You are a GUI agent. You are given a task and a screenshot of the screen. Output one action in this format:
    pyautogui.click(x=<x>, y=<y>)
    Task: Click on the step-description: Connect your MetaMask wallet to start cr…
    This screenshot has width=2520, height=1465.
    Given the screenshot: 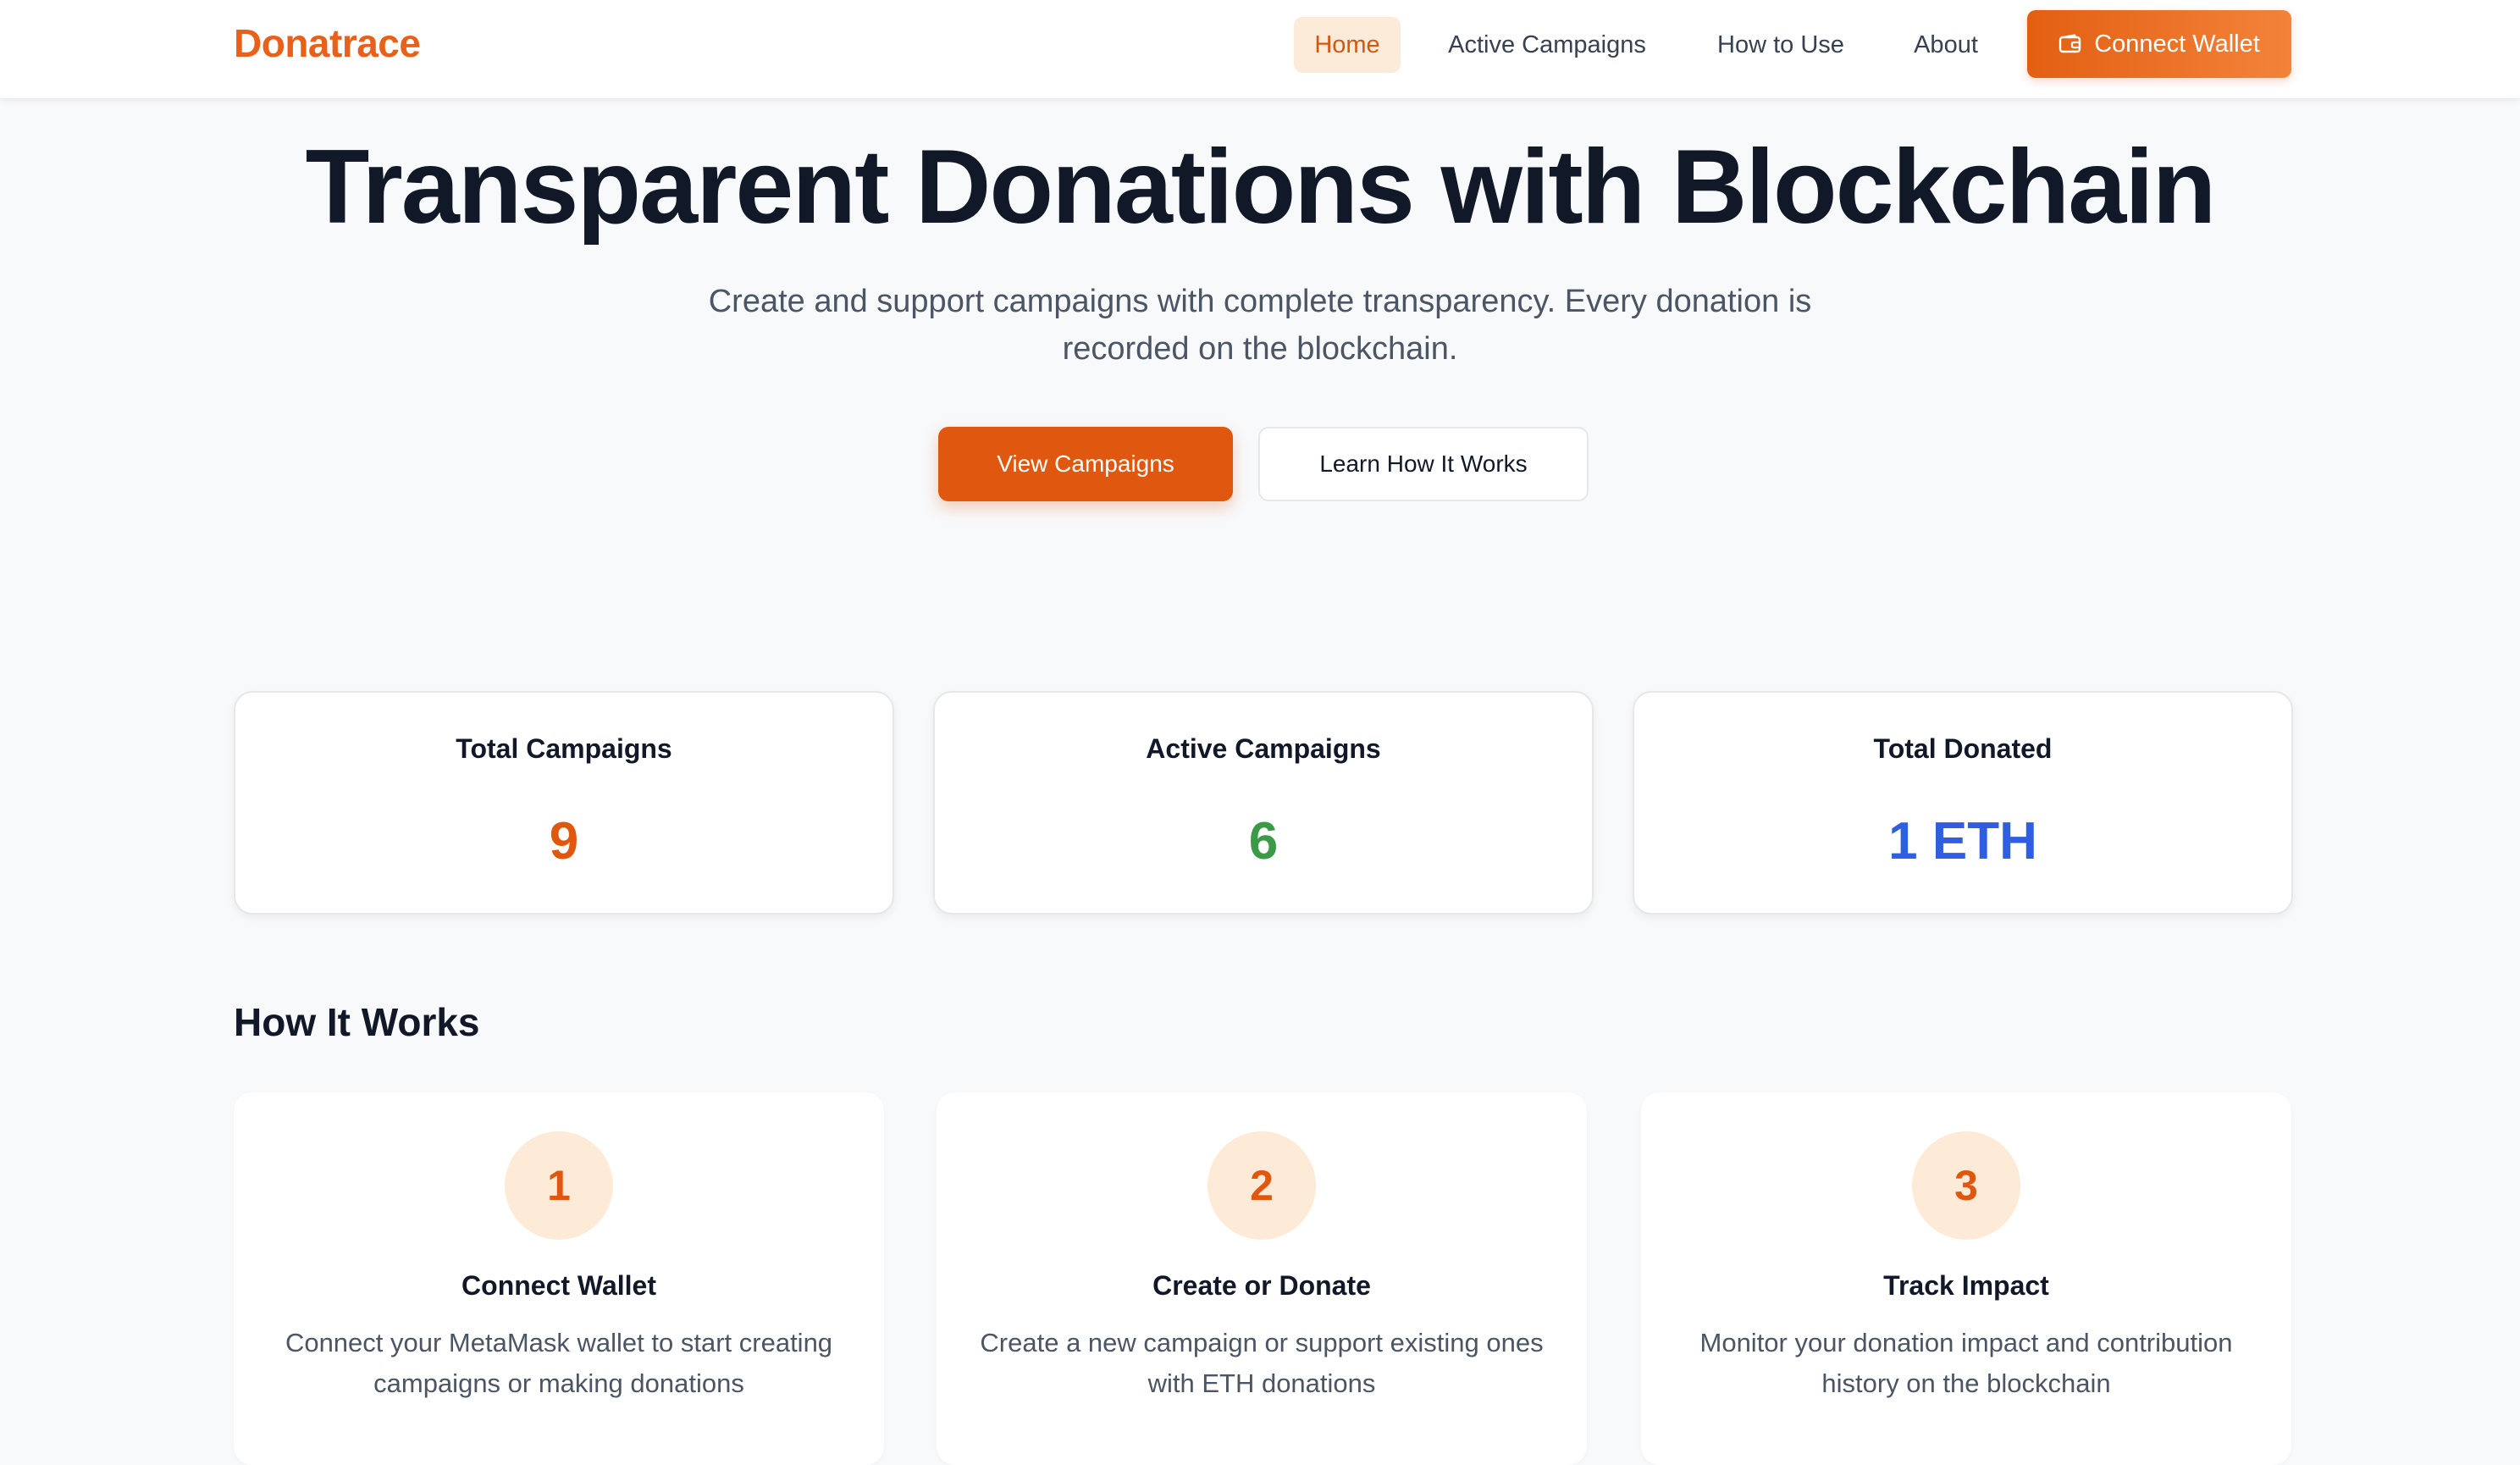 What is the action you would take?
    pyautogui.click(x=559, y=1363)
    